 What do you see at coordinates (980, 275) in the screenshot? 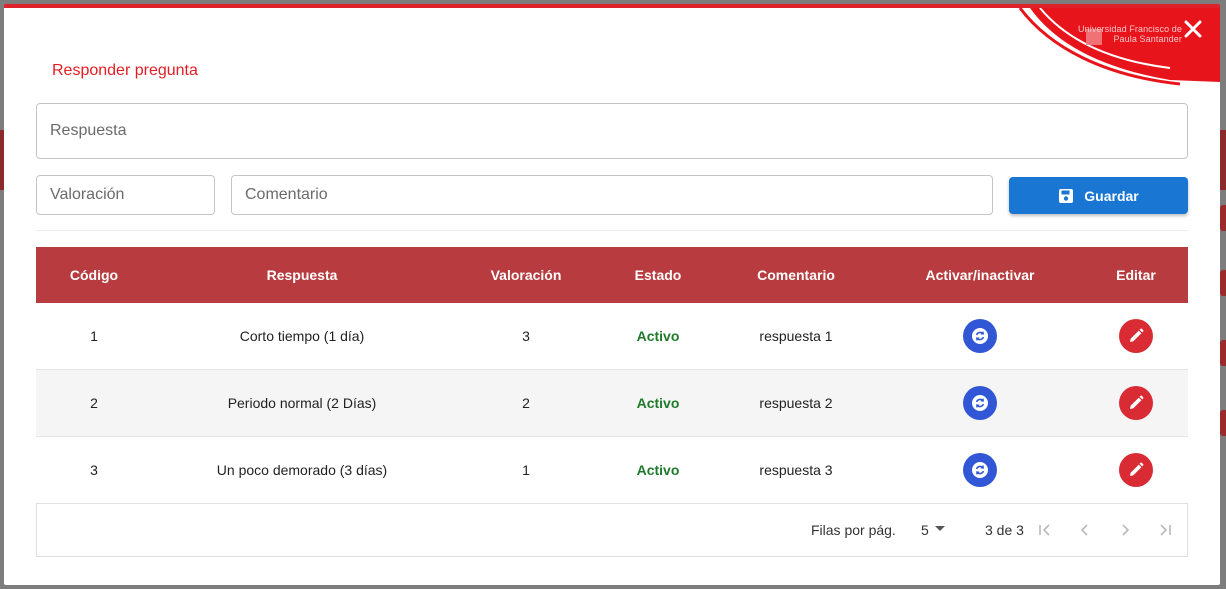
I see `column-header-activar: Activar/inactivar` at bounding box center [980, 275].